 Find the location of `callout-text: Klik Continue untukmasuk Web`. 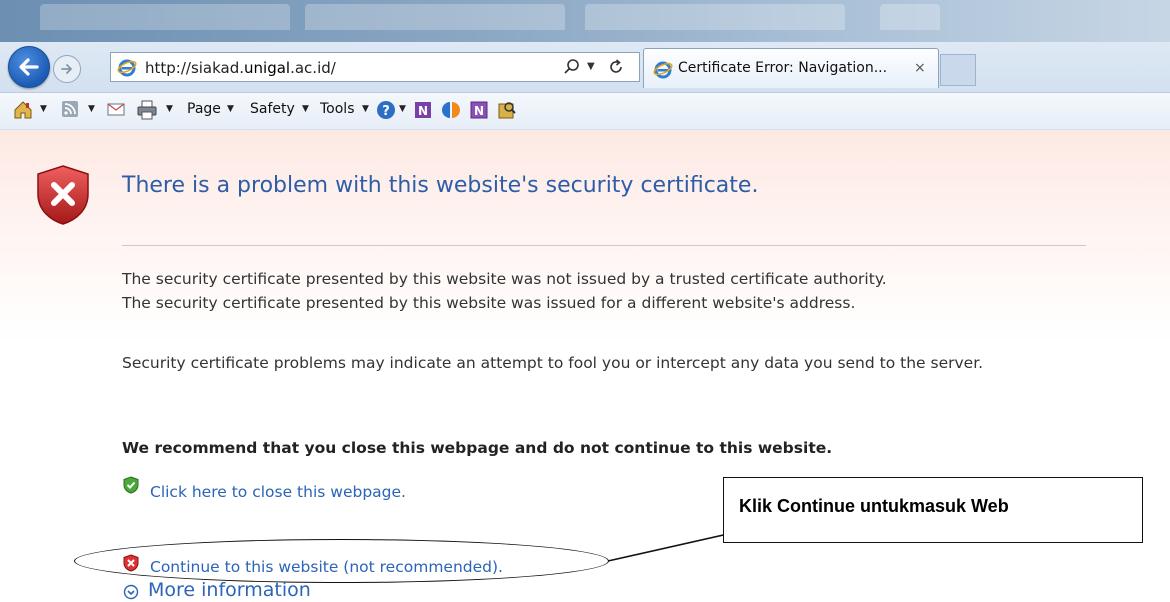

callout-text: Klik Continue untukmasuk Web is located at coordinates (874, 506).